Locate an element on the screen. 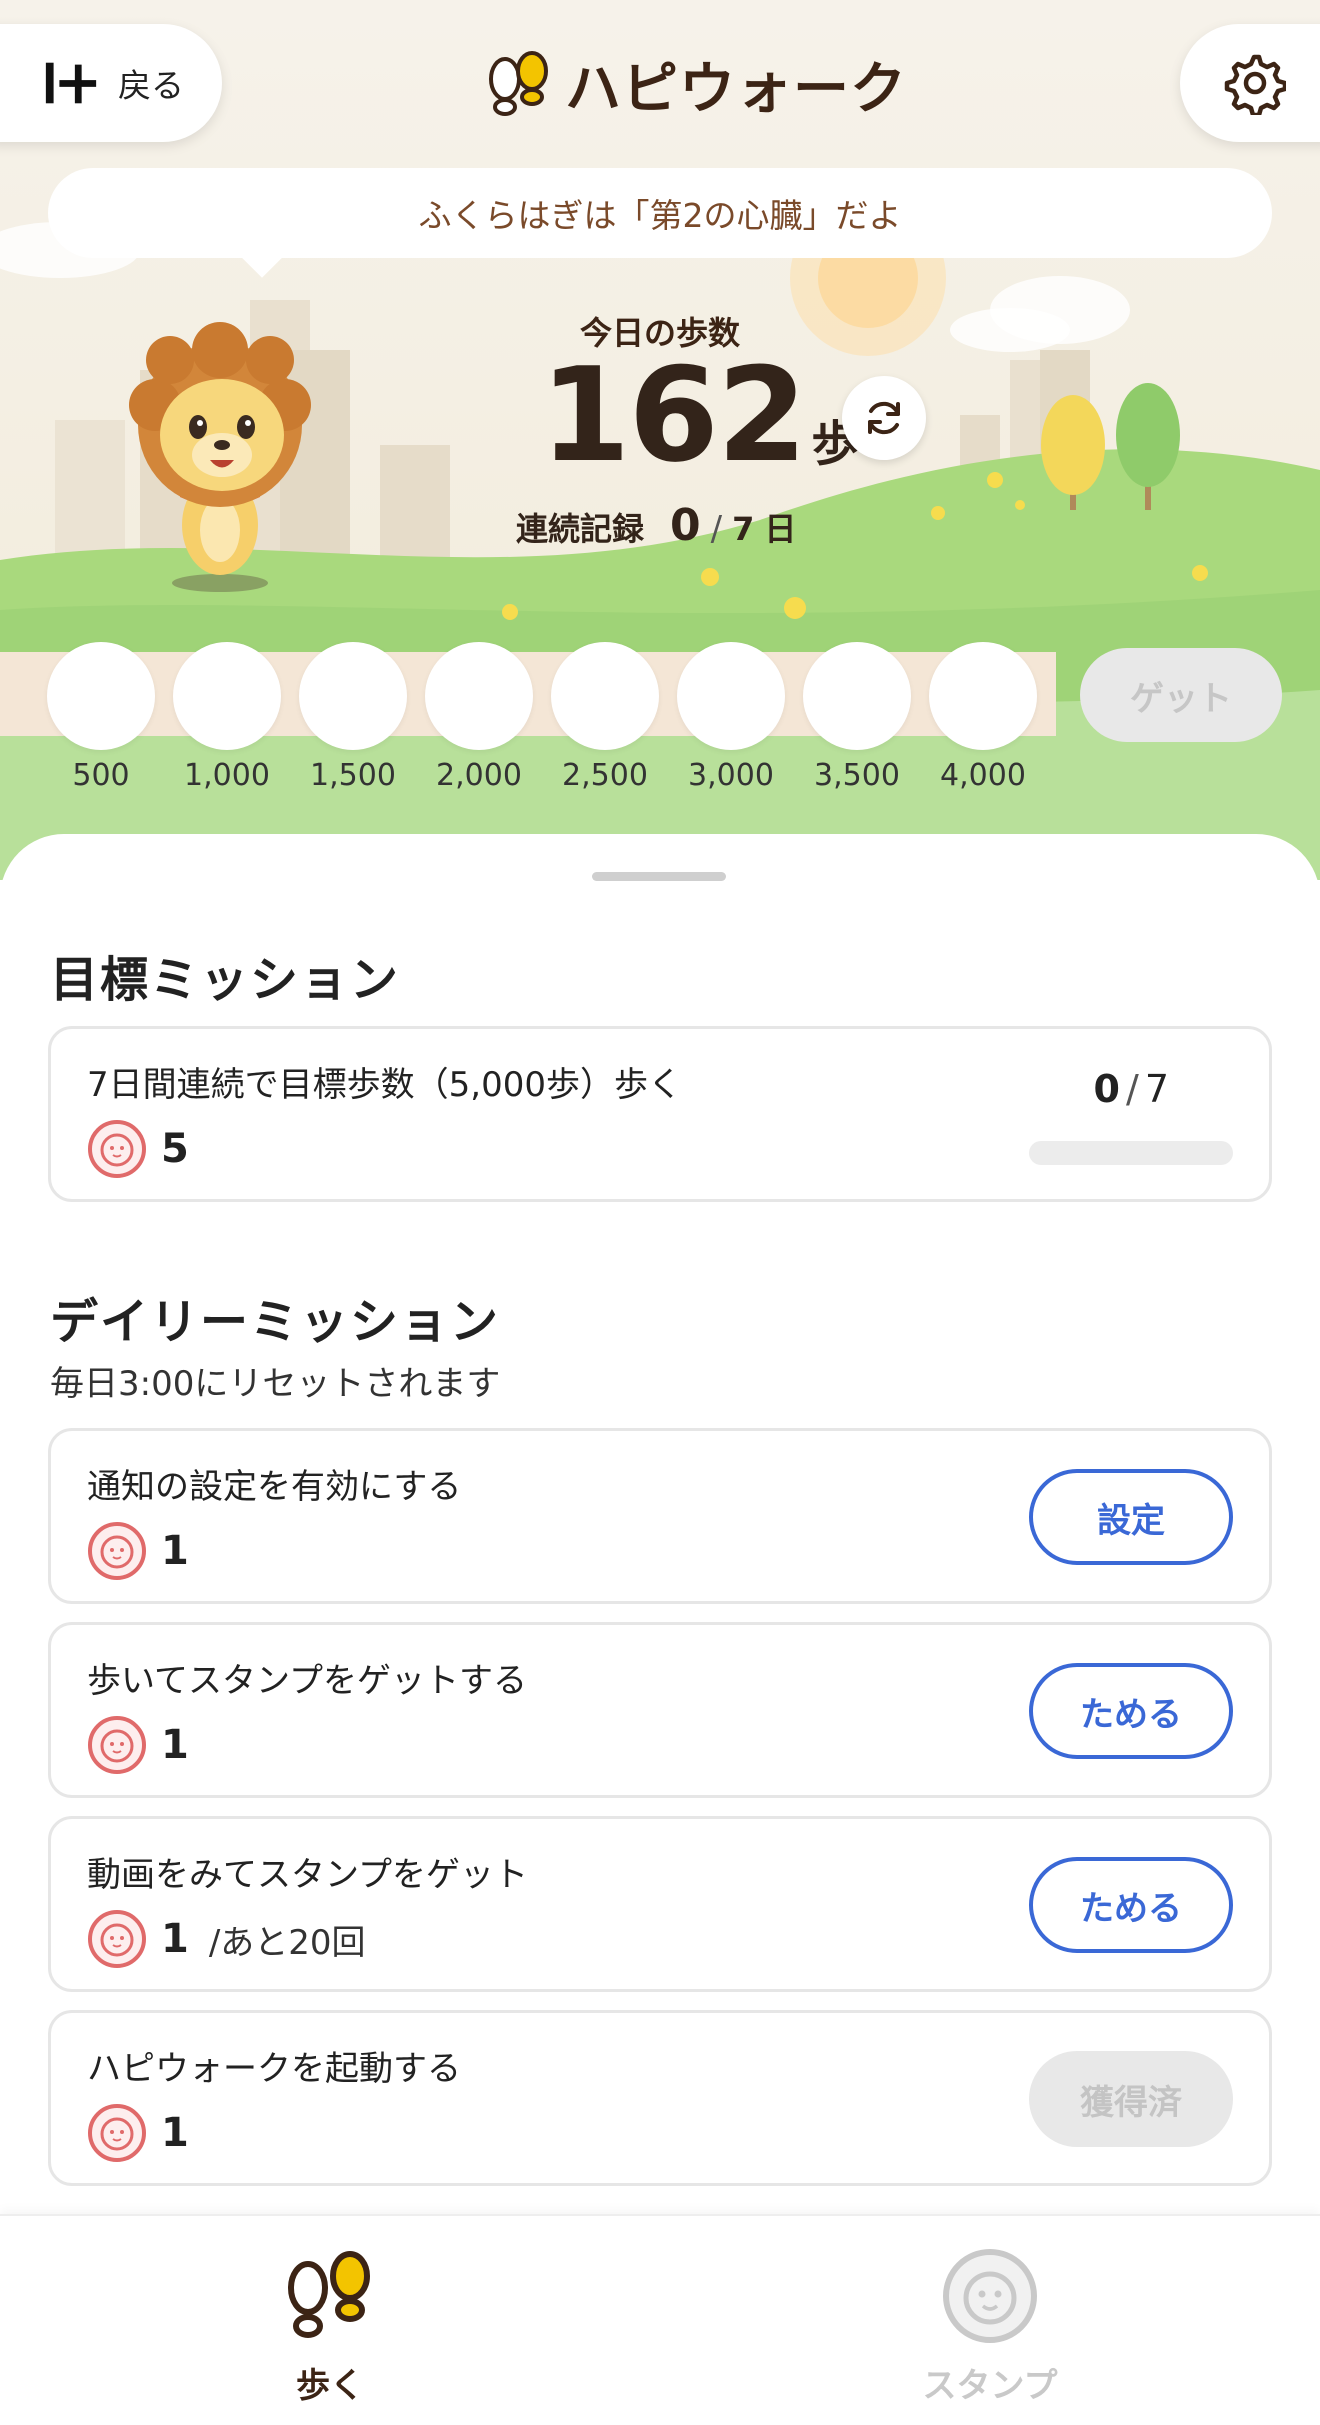 The width and height of the screenshot is (1320, 2425). progress-total: 7 is located at coordinates (1156, 1089).